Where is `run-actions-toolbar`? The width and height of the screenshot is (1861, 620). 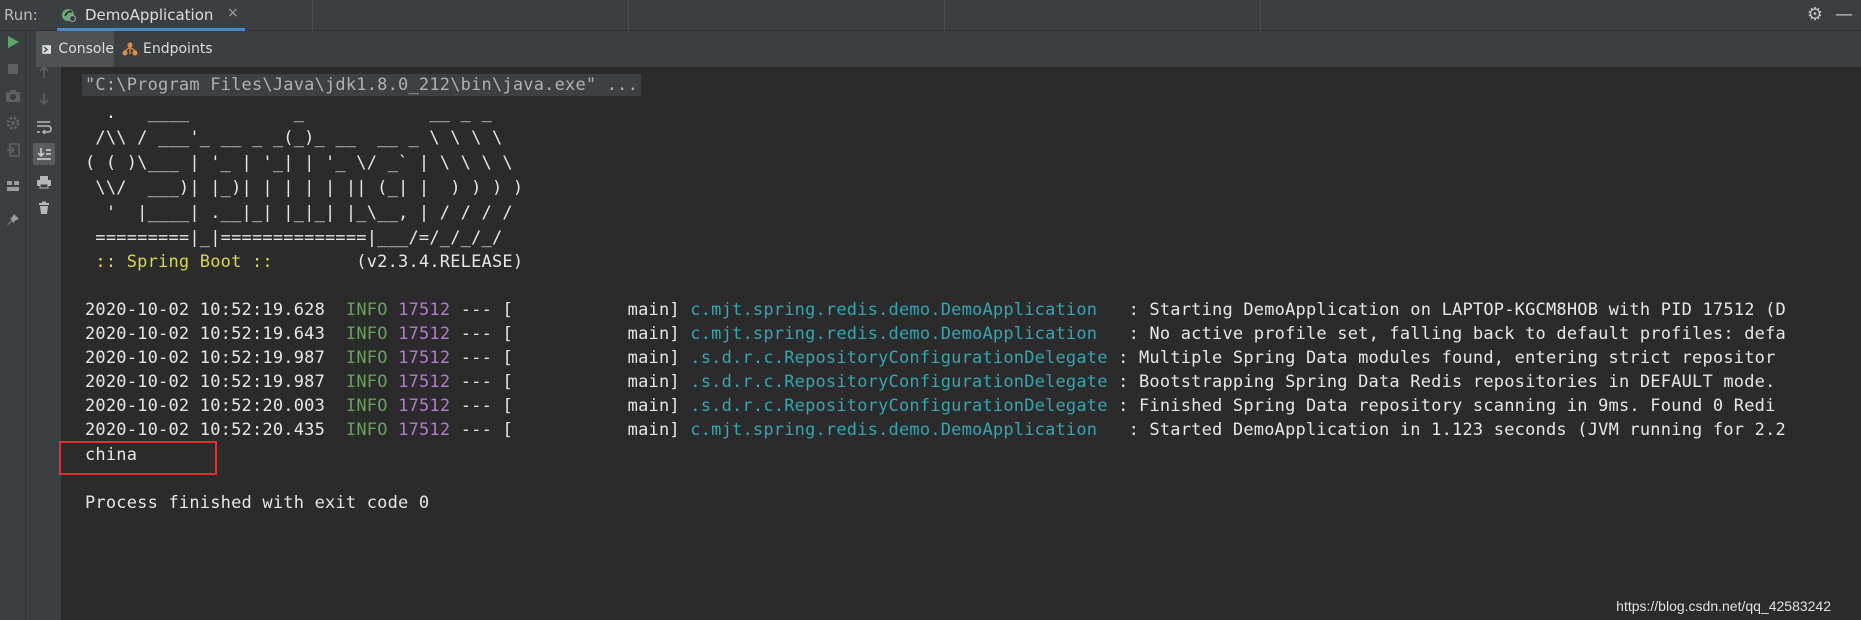 run-actions-toolbar is located at coordinates (13, 325).